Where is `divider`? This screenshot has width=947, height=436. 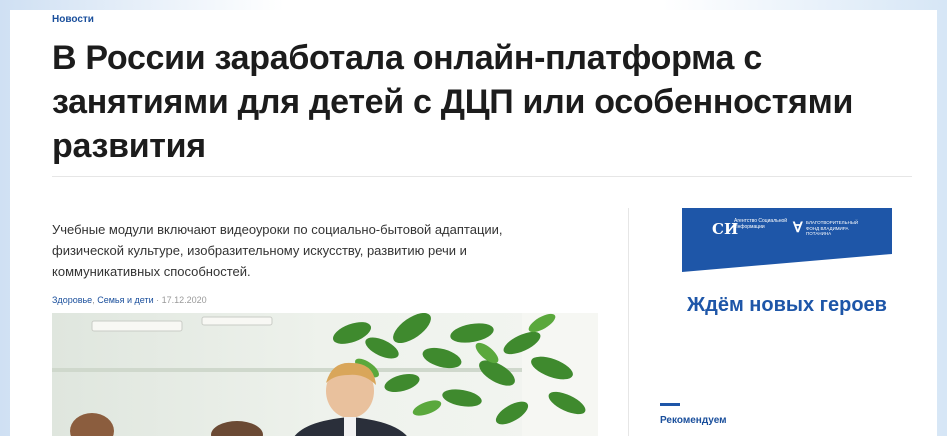 divider is located at coordinates (482, 176).